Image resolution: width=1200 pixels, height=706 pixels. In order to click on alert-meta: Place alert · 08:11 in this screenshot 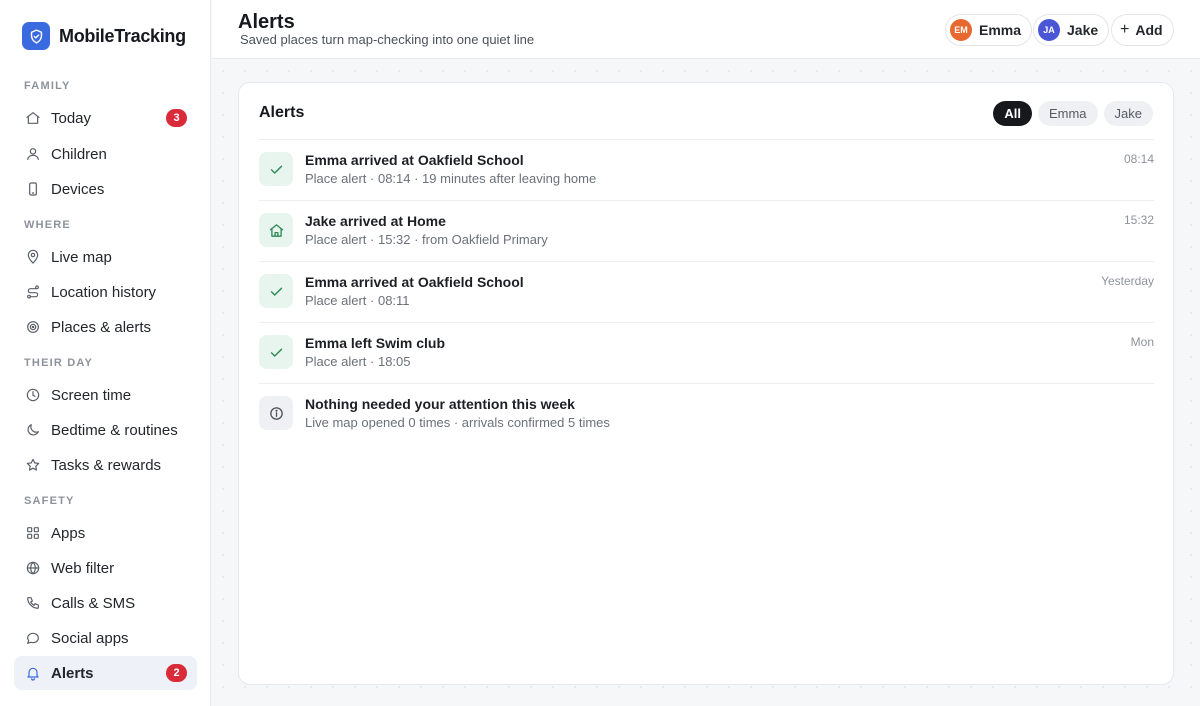, I will do `click(357, 300)`.